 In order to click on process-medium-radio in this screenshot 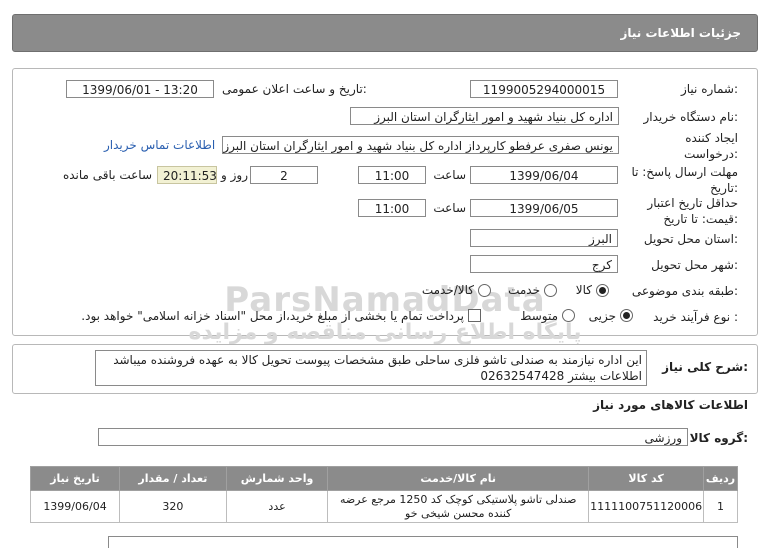, I will do `click(568, 315)`.